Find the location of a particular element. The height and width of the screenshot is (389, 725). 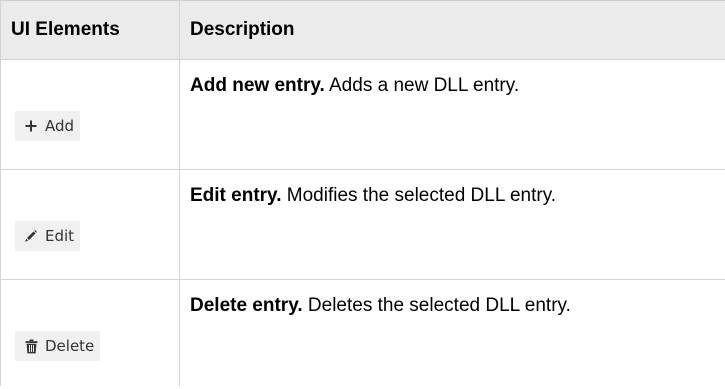

description-text: Deletes the selected DLL entry. is located at coordinates (436, 305).